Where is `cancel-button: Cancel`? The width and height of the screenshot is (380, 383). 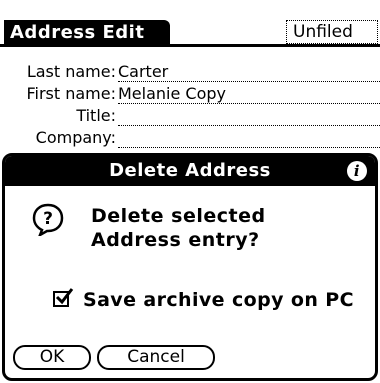 cancel-button: Cancel is located at coordinates (156, 357).